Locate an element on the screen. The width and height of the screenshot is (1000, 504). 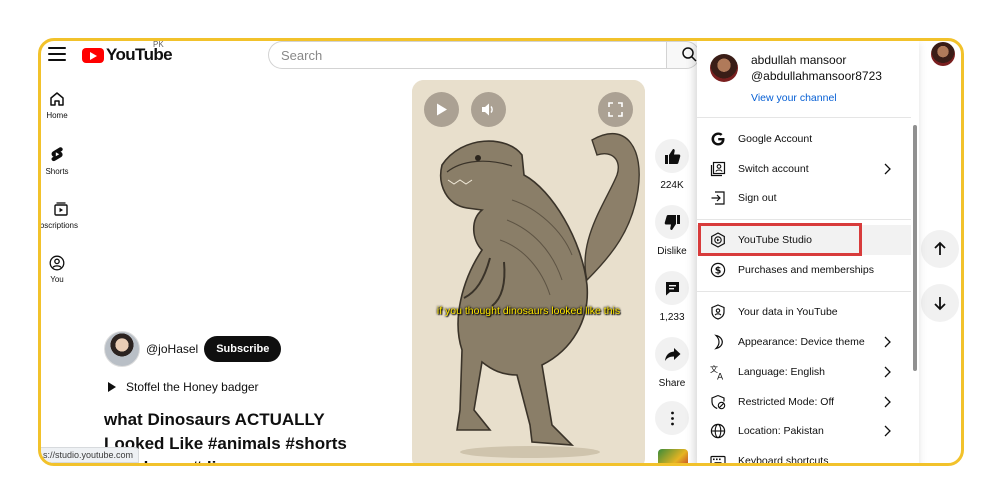
menu-label: Purchases and memberships is located at coordinates (806, 270).